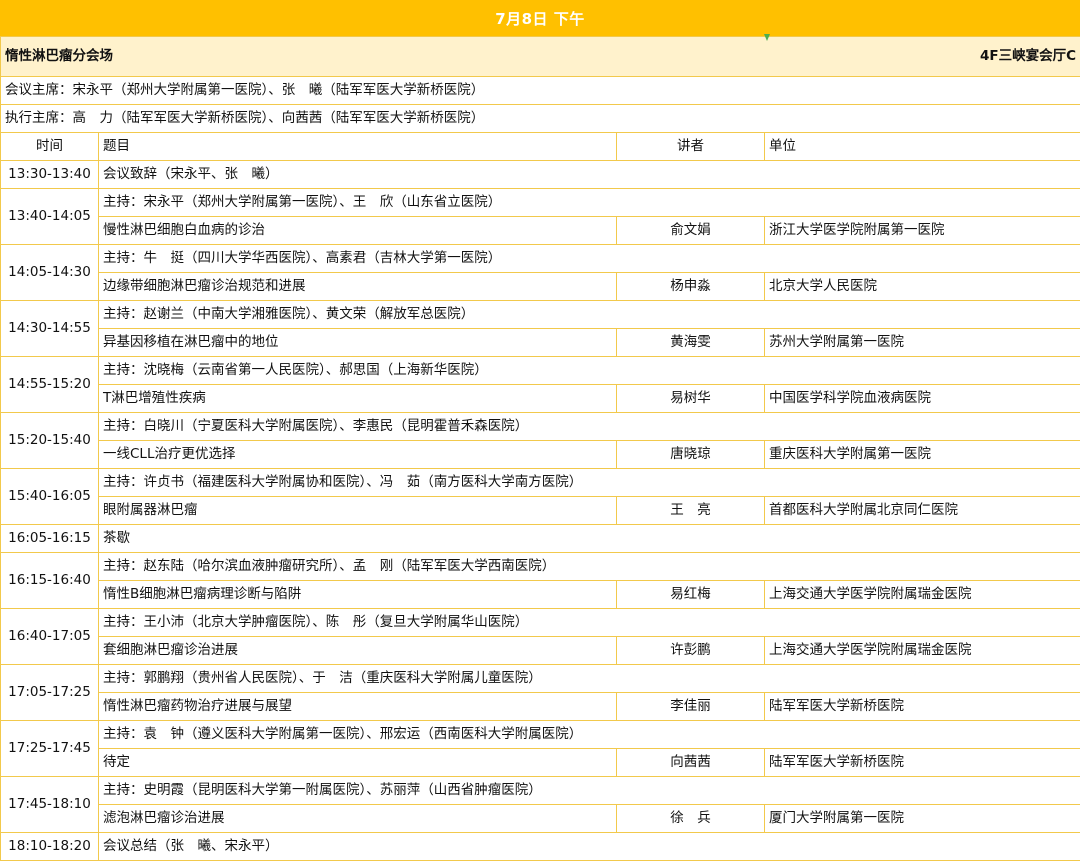 The height and width of the screenshot is (861, 1080). I want to click on time-slot: 14:30-14:55, so click(49, 328).